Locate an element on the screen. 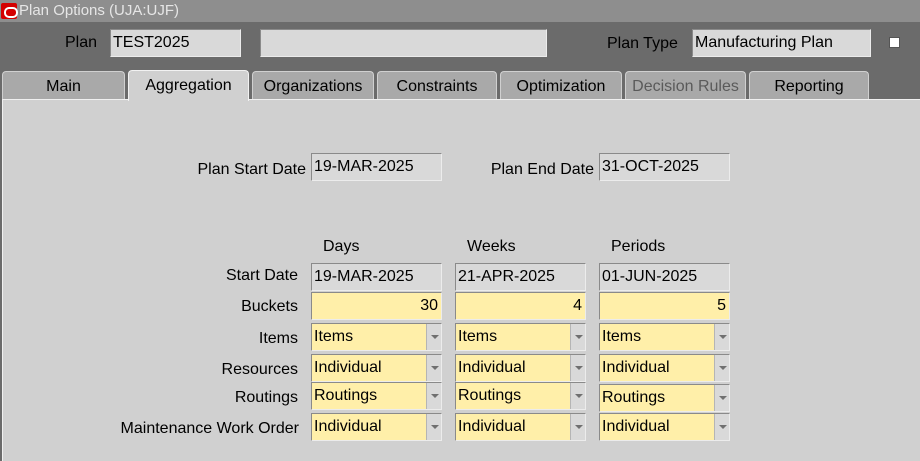 This screenshot has height=461, width=920. days-items-value: Items is located at coordinates (334, 336).